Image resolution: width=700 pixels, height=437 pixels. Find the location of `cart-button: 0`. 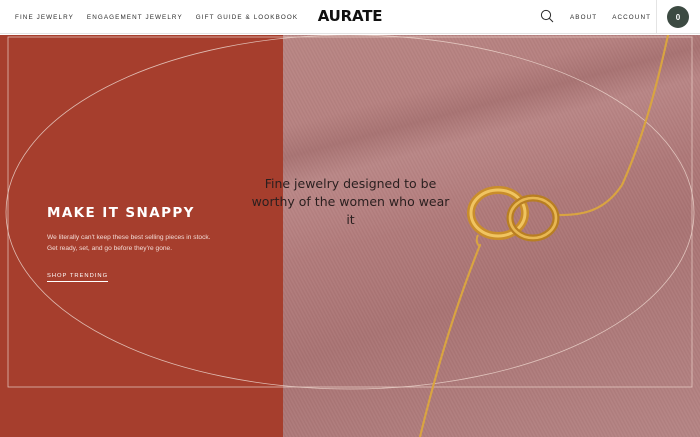

cart-button: 0 is located at coordinates (678, 17).